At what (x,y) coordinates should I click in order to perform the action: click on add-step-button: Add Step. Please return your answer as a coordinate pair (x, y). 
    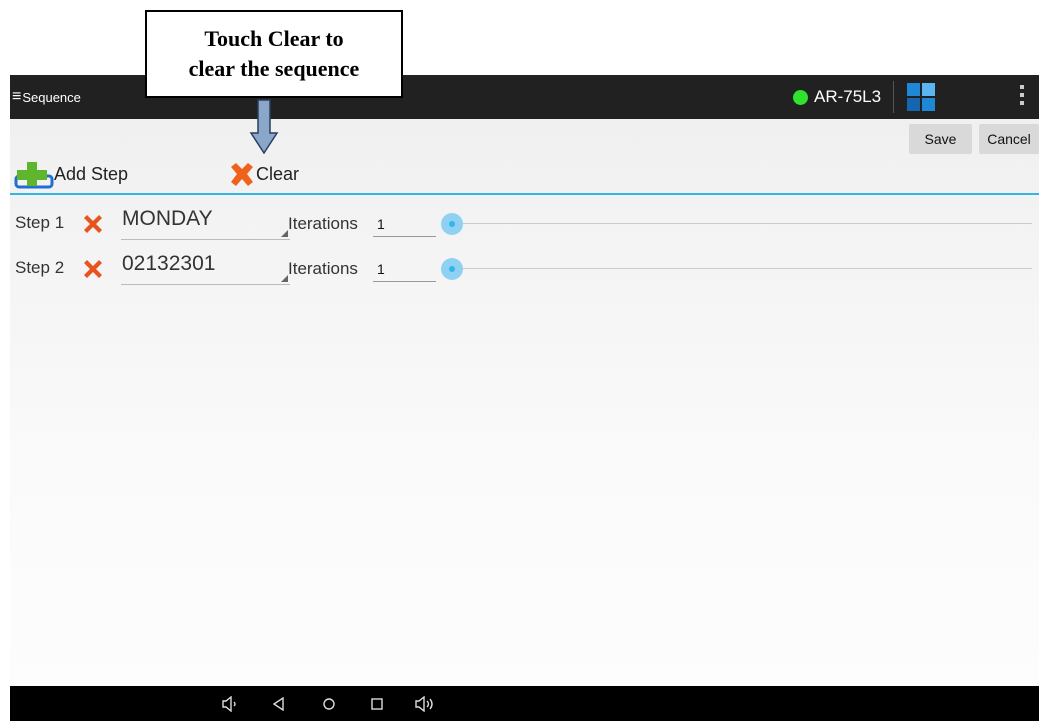
    Looking at the image, I should click on (71, 174).